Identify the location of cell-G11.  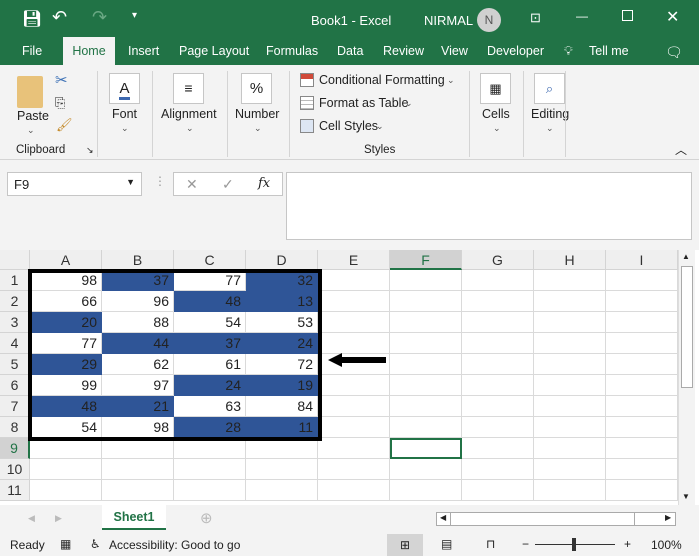
(498, 490).